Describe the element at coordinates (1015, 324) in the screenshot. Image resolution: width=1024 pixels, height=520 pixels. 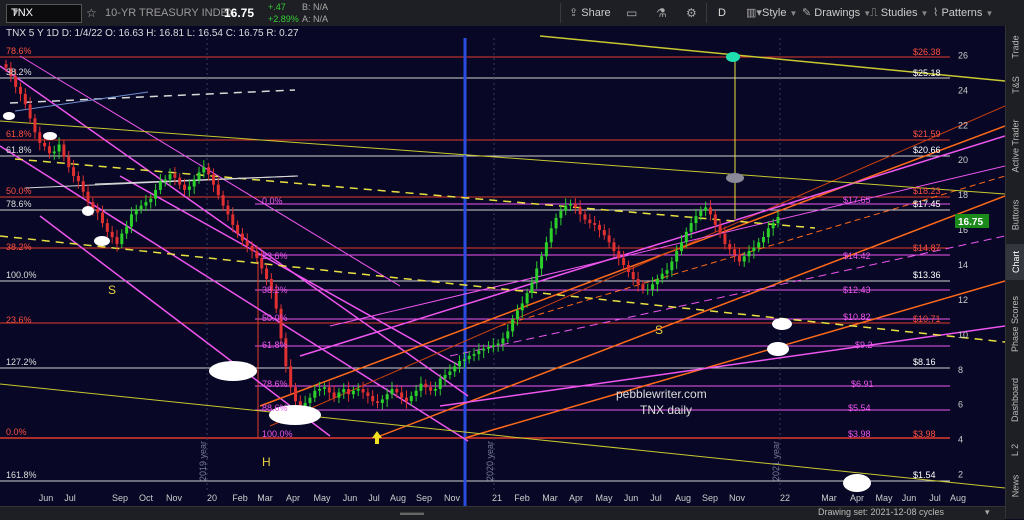
I see `tab-phase-scores: Phase Scores` at that location.